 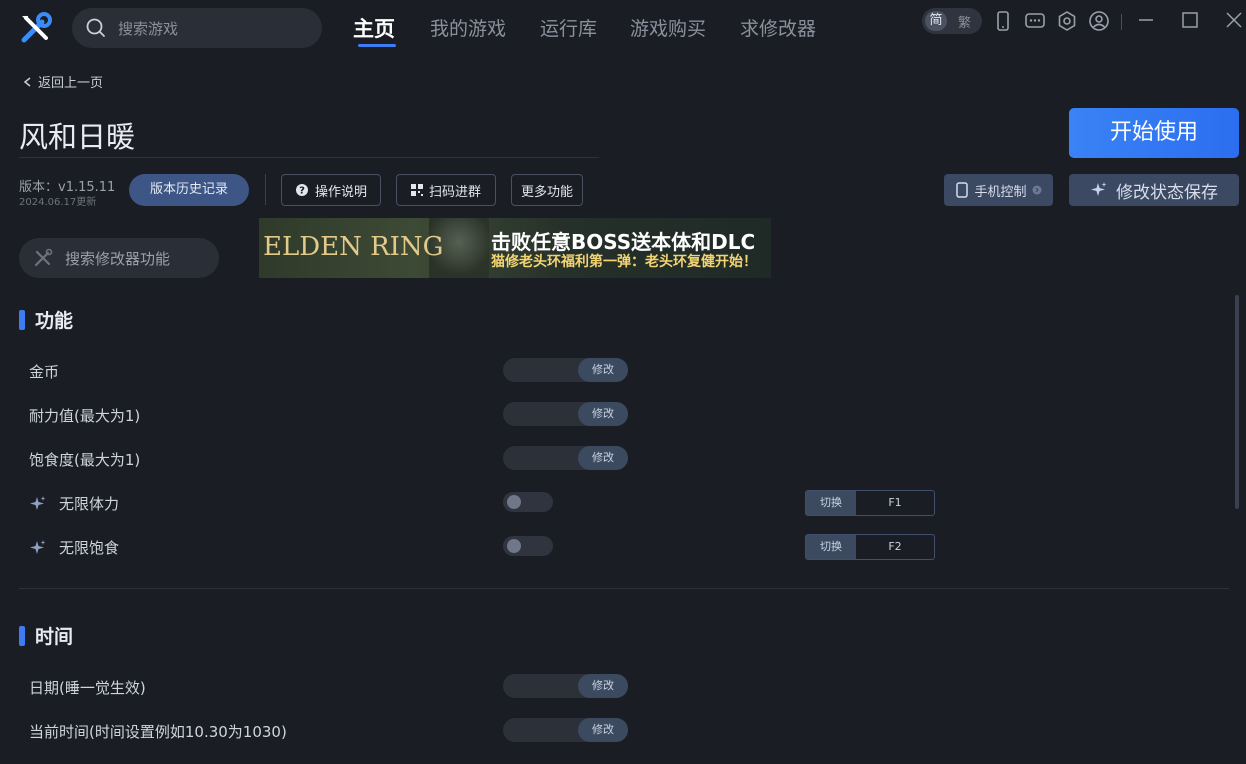 I want to click on app-logo-icon, so click(x=35, y=29).